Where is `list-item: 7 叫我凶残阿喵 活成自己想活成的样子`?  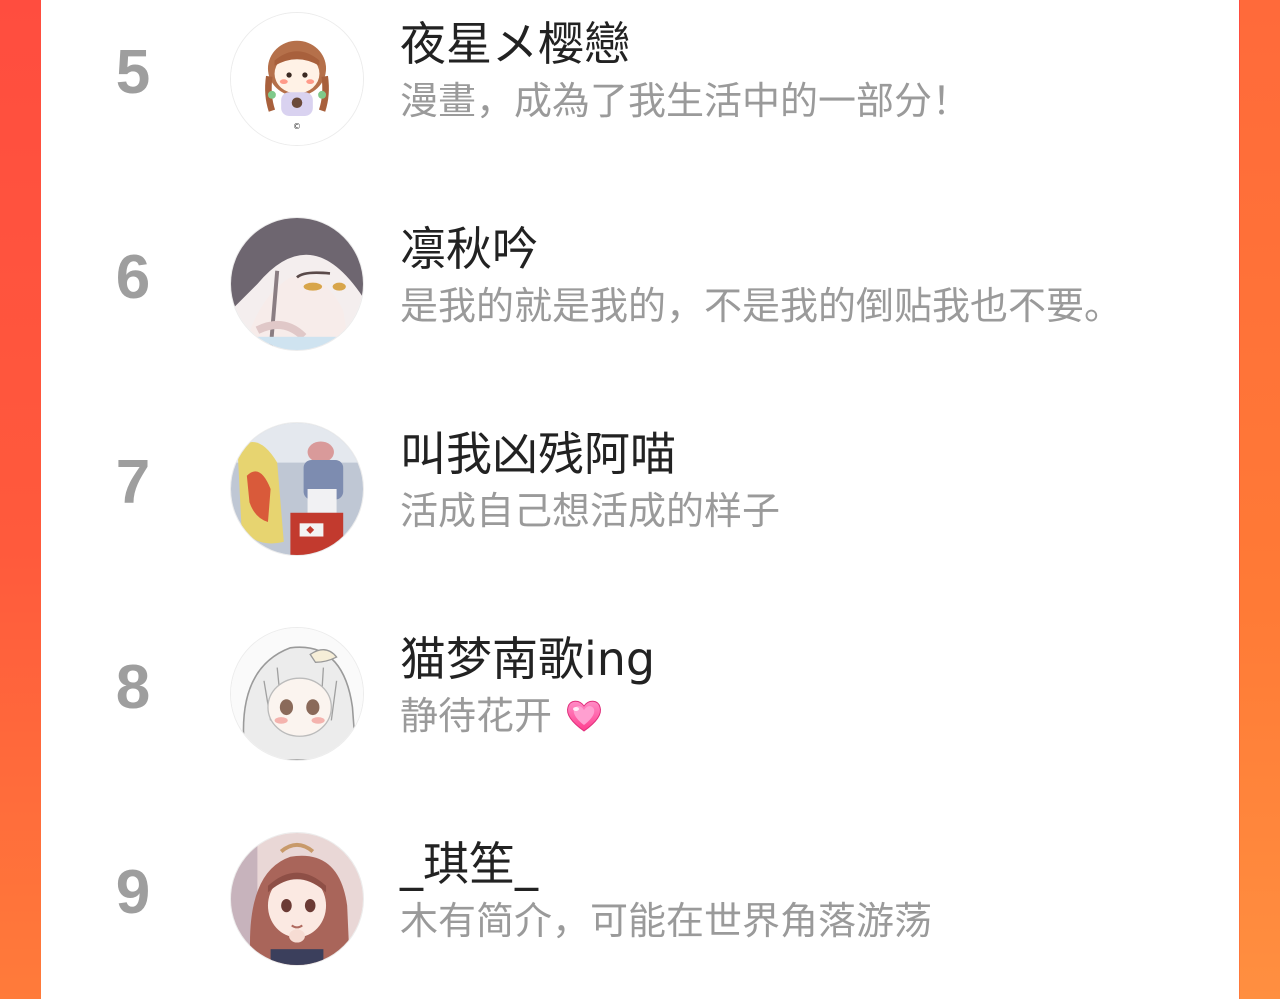 list-item: 7 叫我凶残阿喵 活成自己想活成的样子 is located at coordinates (640, 490).